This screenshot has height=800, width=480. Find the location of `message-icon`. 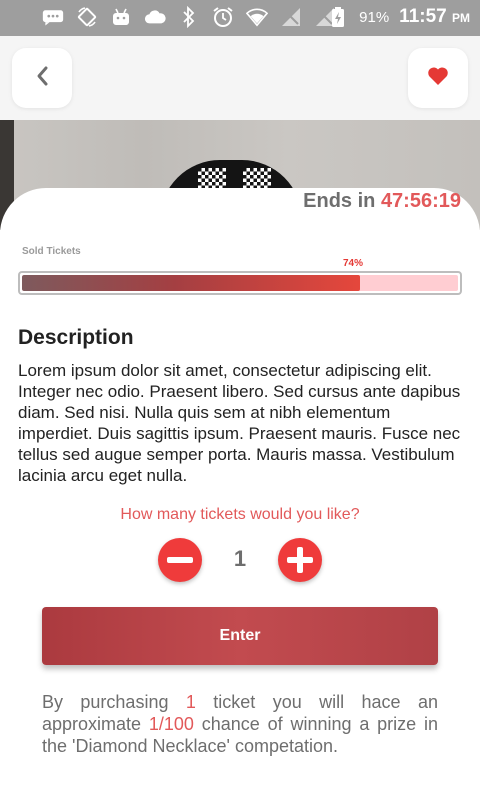

message-icon is located at coordinates (53, 17).